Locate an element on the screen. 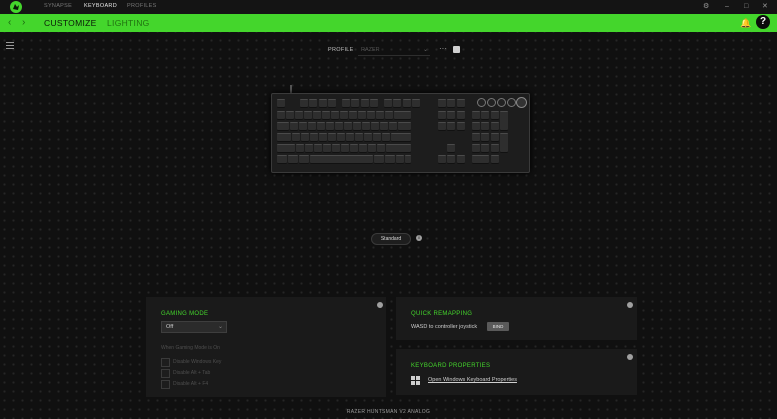  tab-lighting: LIGHTING is located at coordinates (128, 23).